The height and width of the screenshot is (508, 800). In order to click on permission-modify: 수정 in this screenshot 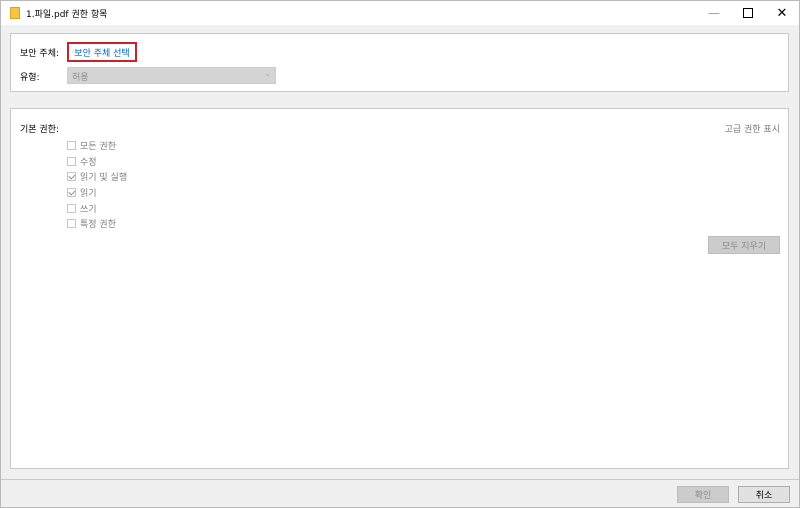, I will do `click(97, 162)`.